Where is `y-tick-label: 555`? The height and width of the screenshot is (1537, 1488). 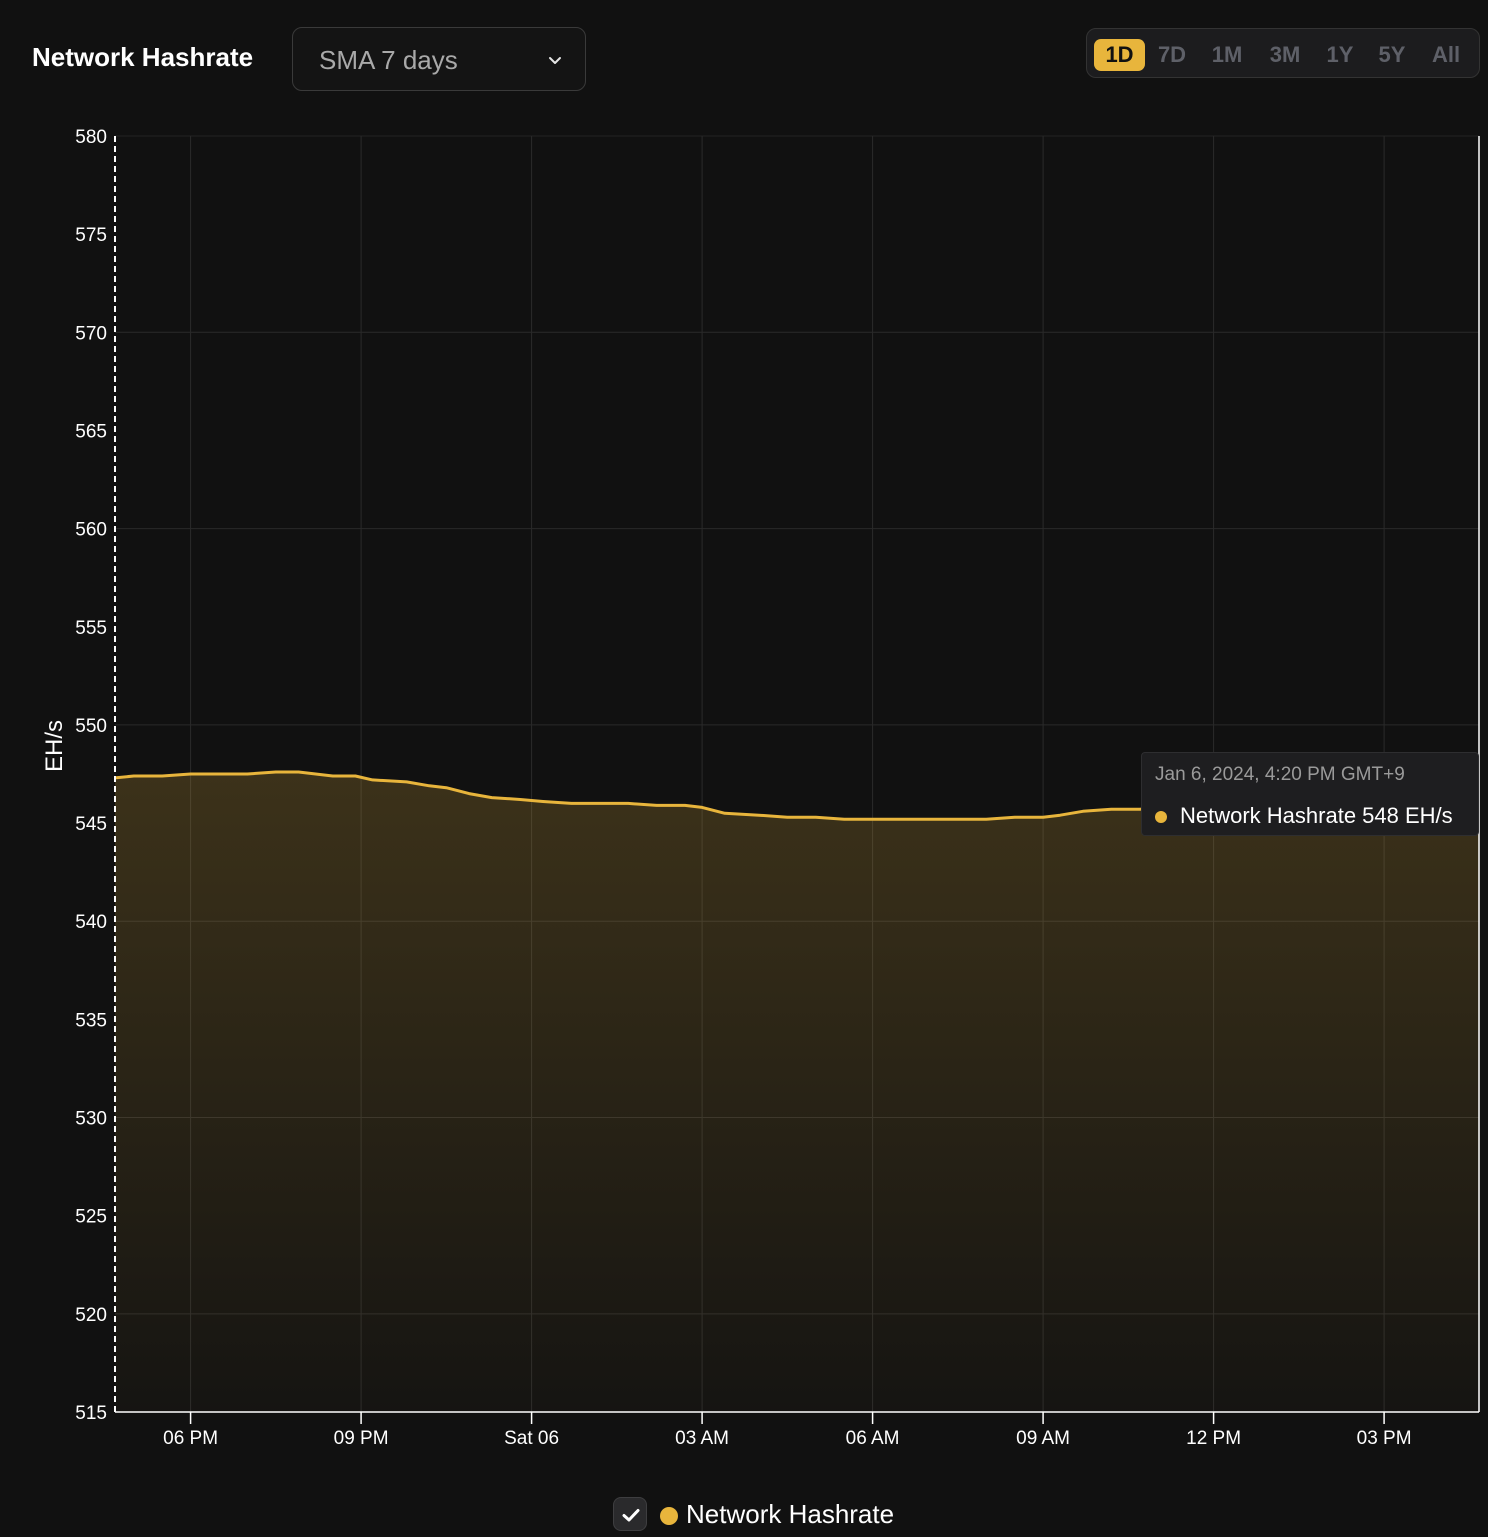
y-tick-label: 555 is located at coordinates (91, 628).